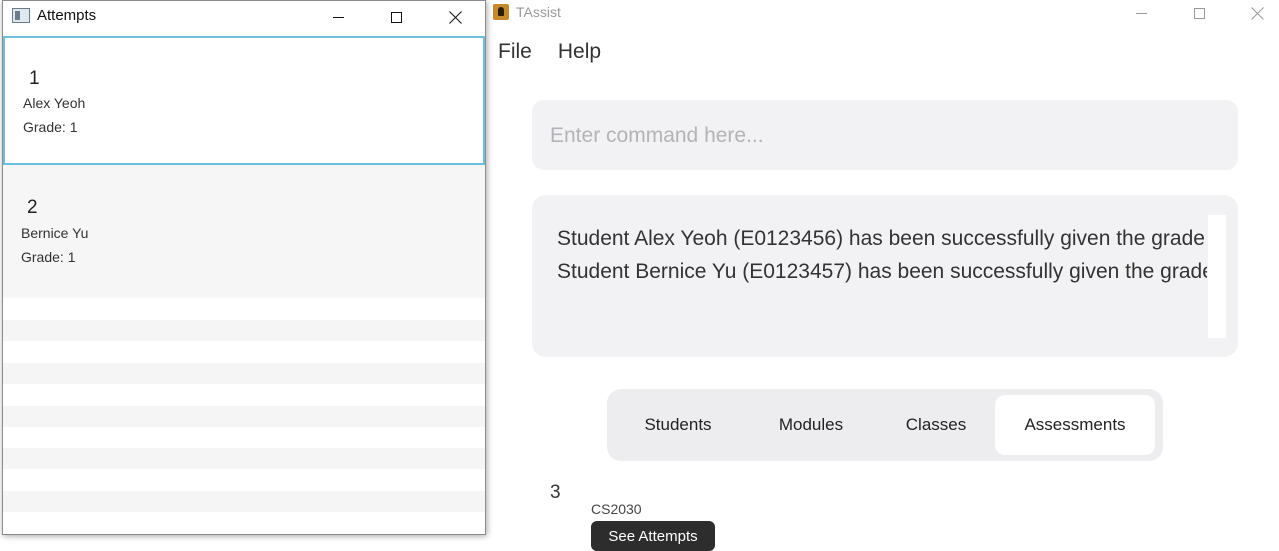 Image resolution: width=1279 pixels, height=551 pixels. Describe the element at coordinates (616, 509) in the screenshot. I see `assessment-module: CS2030` at that location.